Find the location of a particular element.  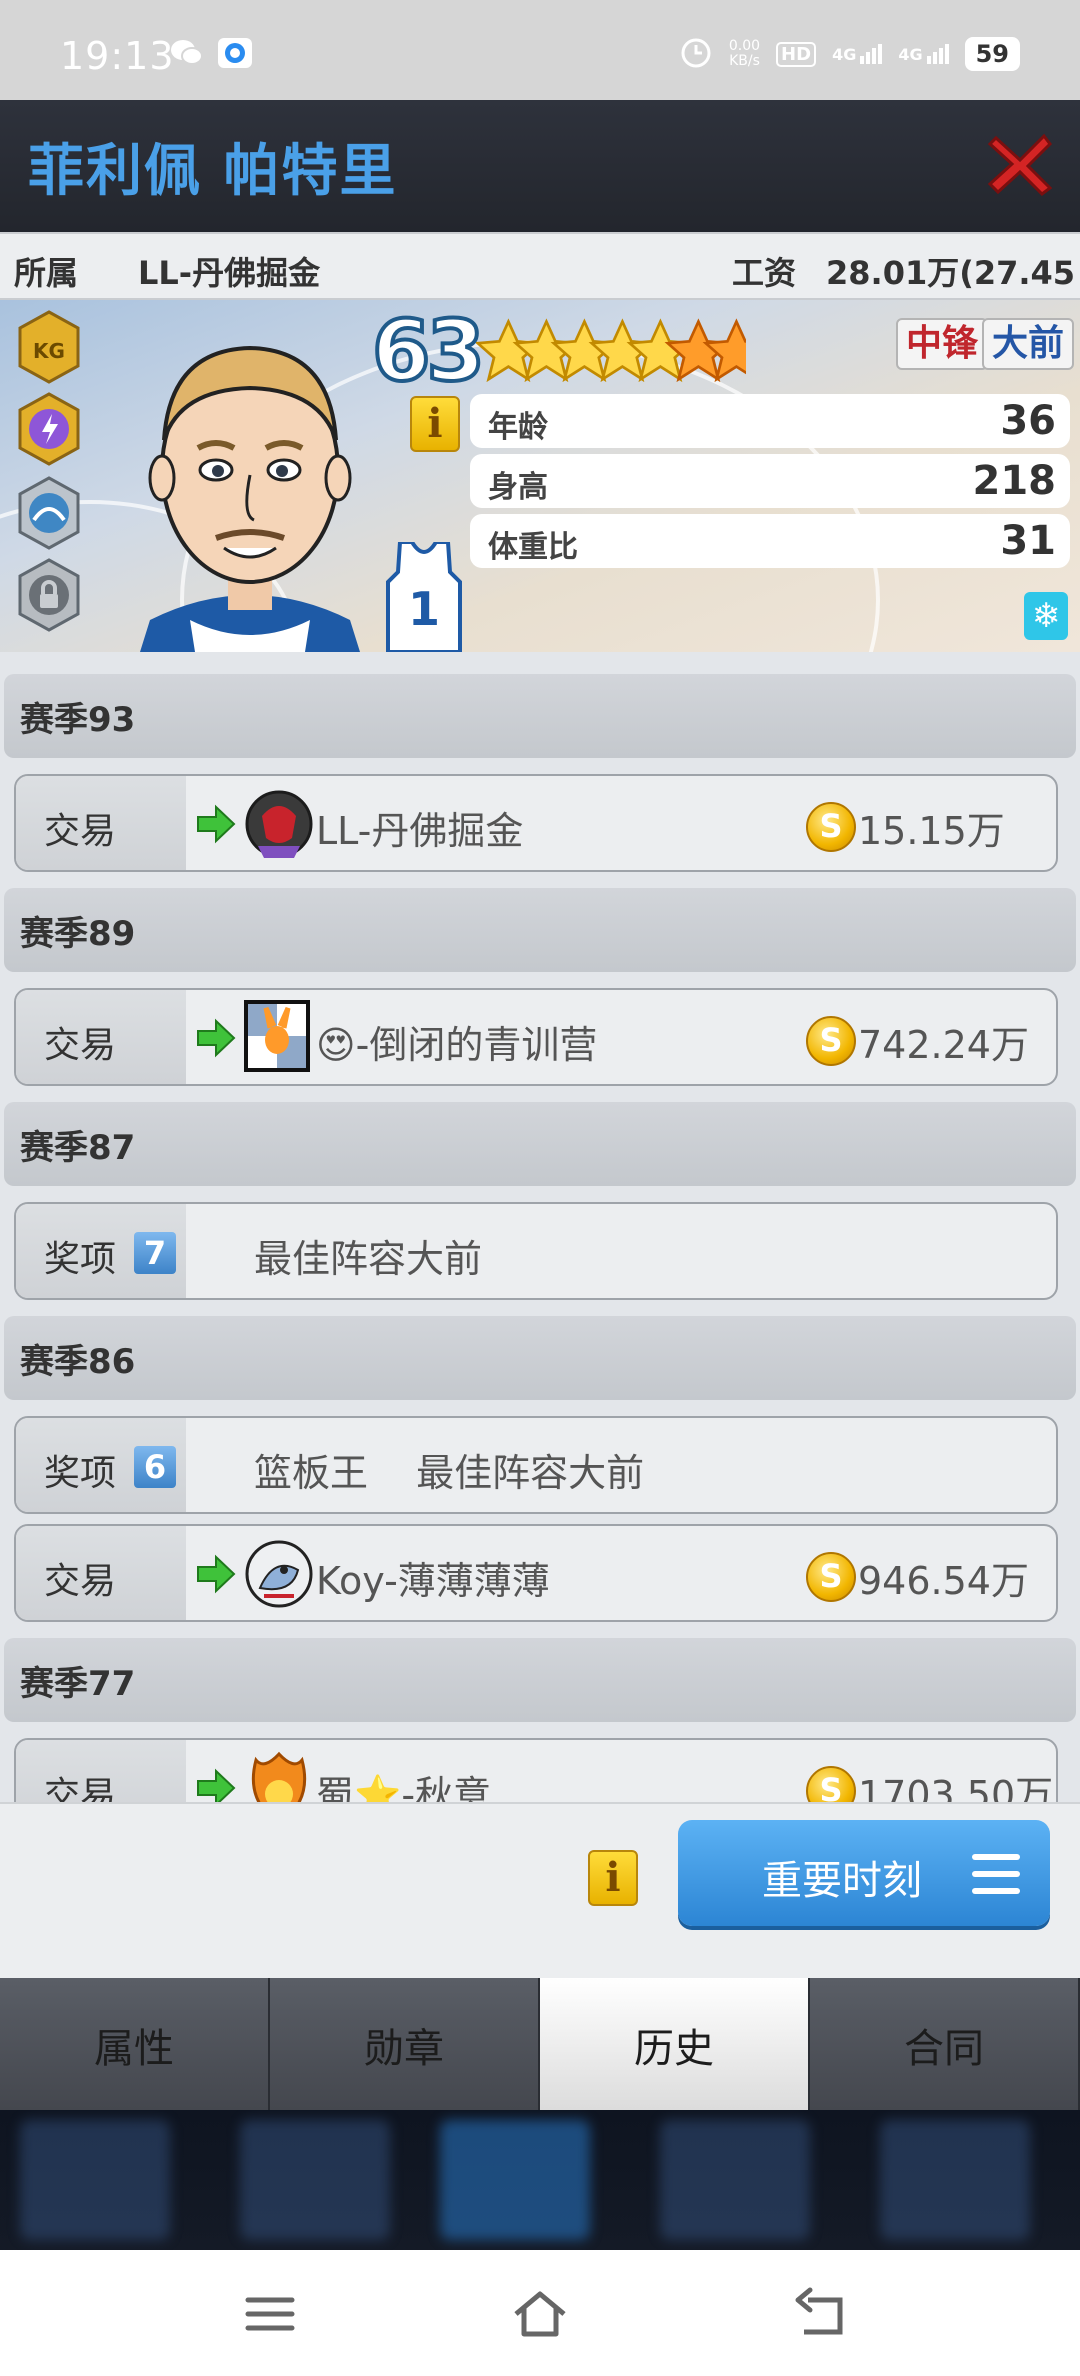

svg-text: KG is located at coordinates (49, 351).